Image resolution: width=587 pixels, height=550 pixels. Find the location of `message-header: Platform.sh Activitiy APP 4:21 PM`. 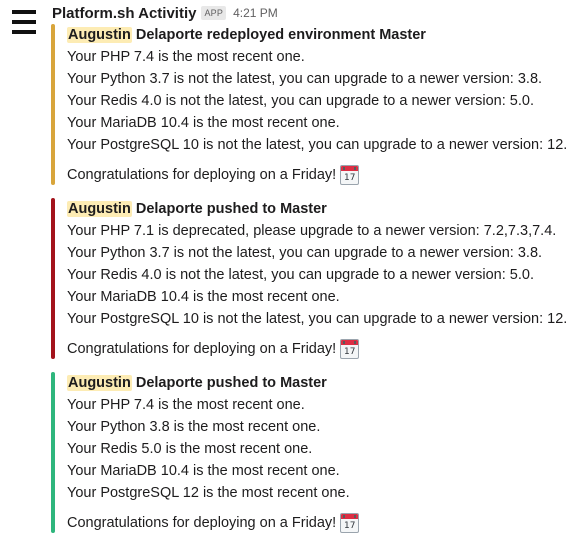

message-header: Platform.sh Activitiy APP 4:21 PM is located at coordinates (165, 13).